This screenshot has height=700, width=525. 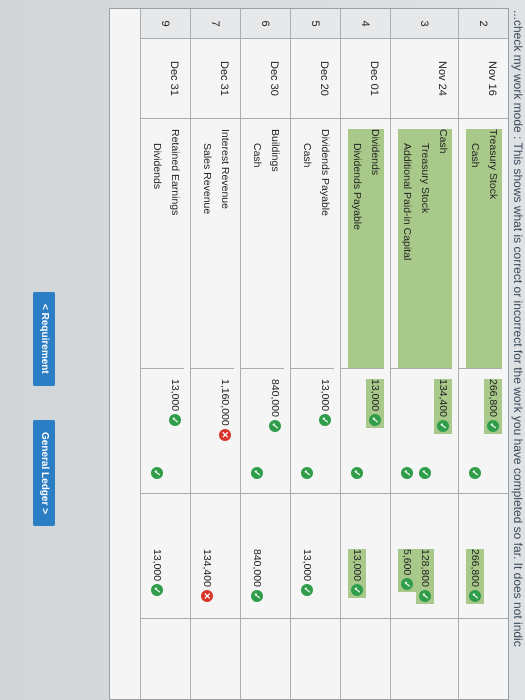 I want to click on account-name: Retained Earnings, so click(x=175, y=248).